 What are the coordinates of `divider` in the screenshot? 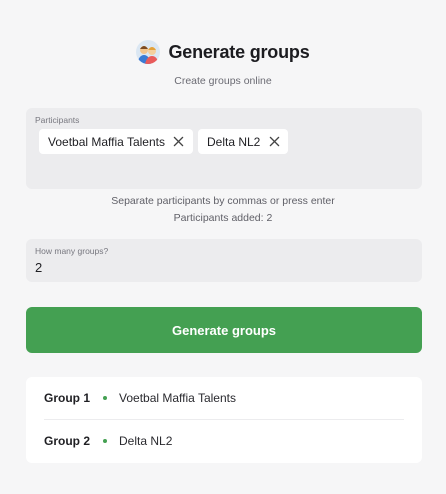 It's located at (224, 419).